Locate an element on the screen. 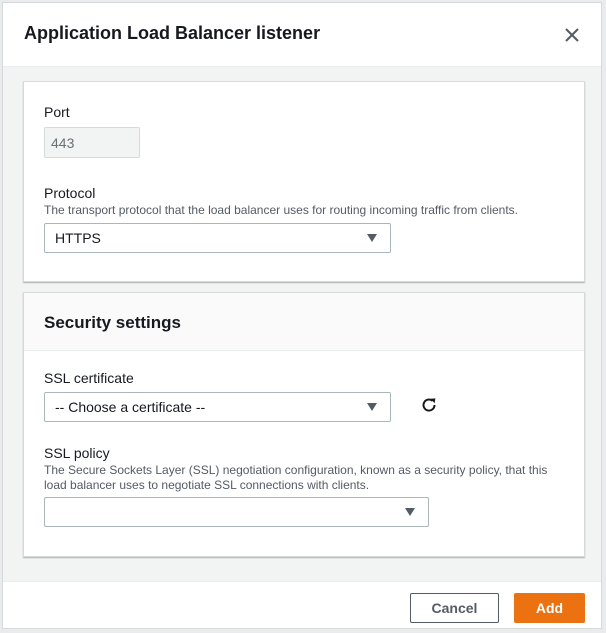 The height and width of the screenshot is (633, 606). modal-header: Application Load Balancer listener is located at coordinates (302, 35).